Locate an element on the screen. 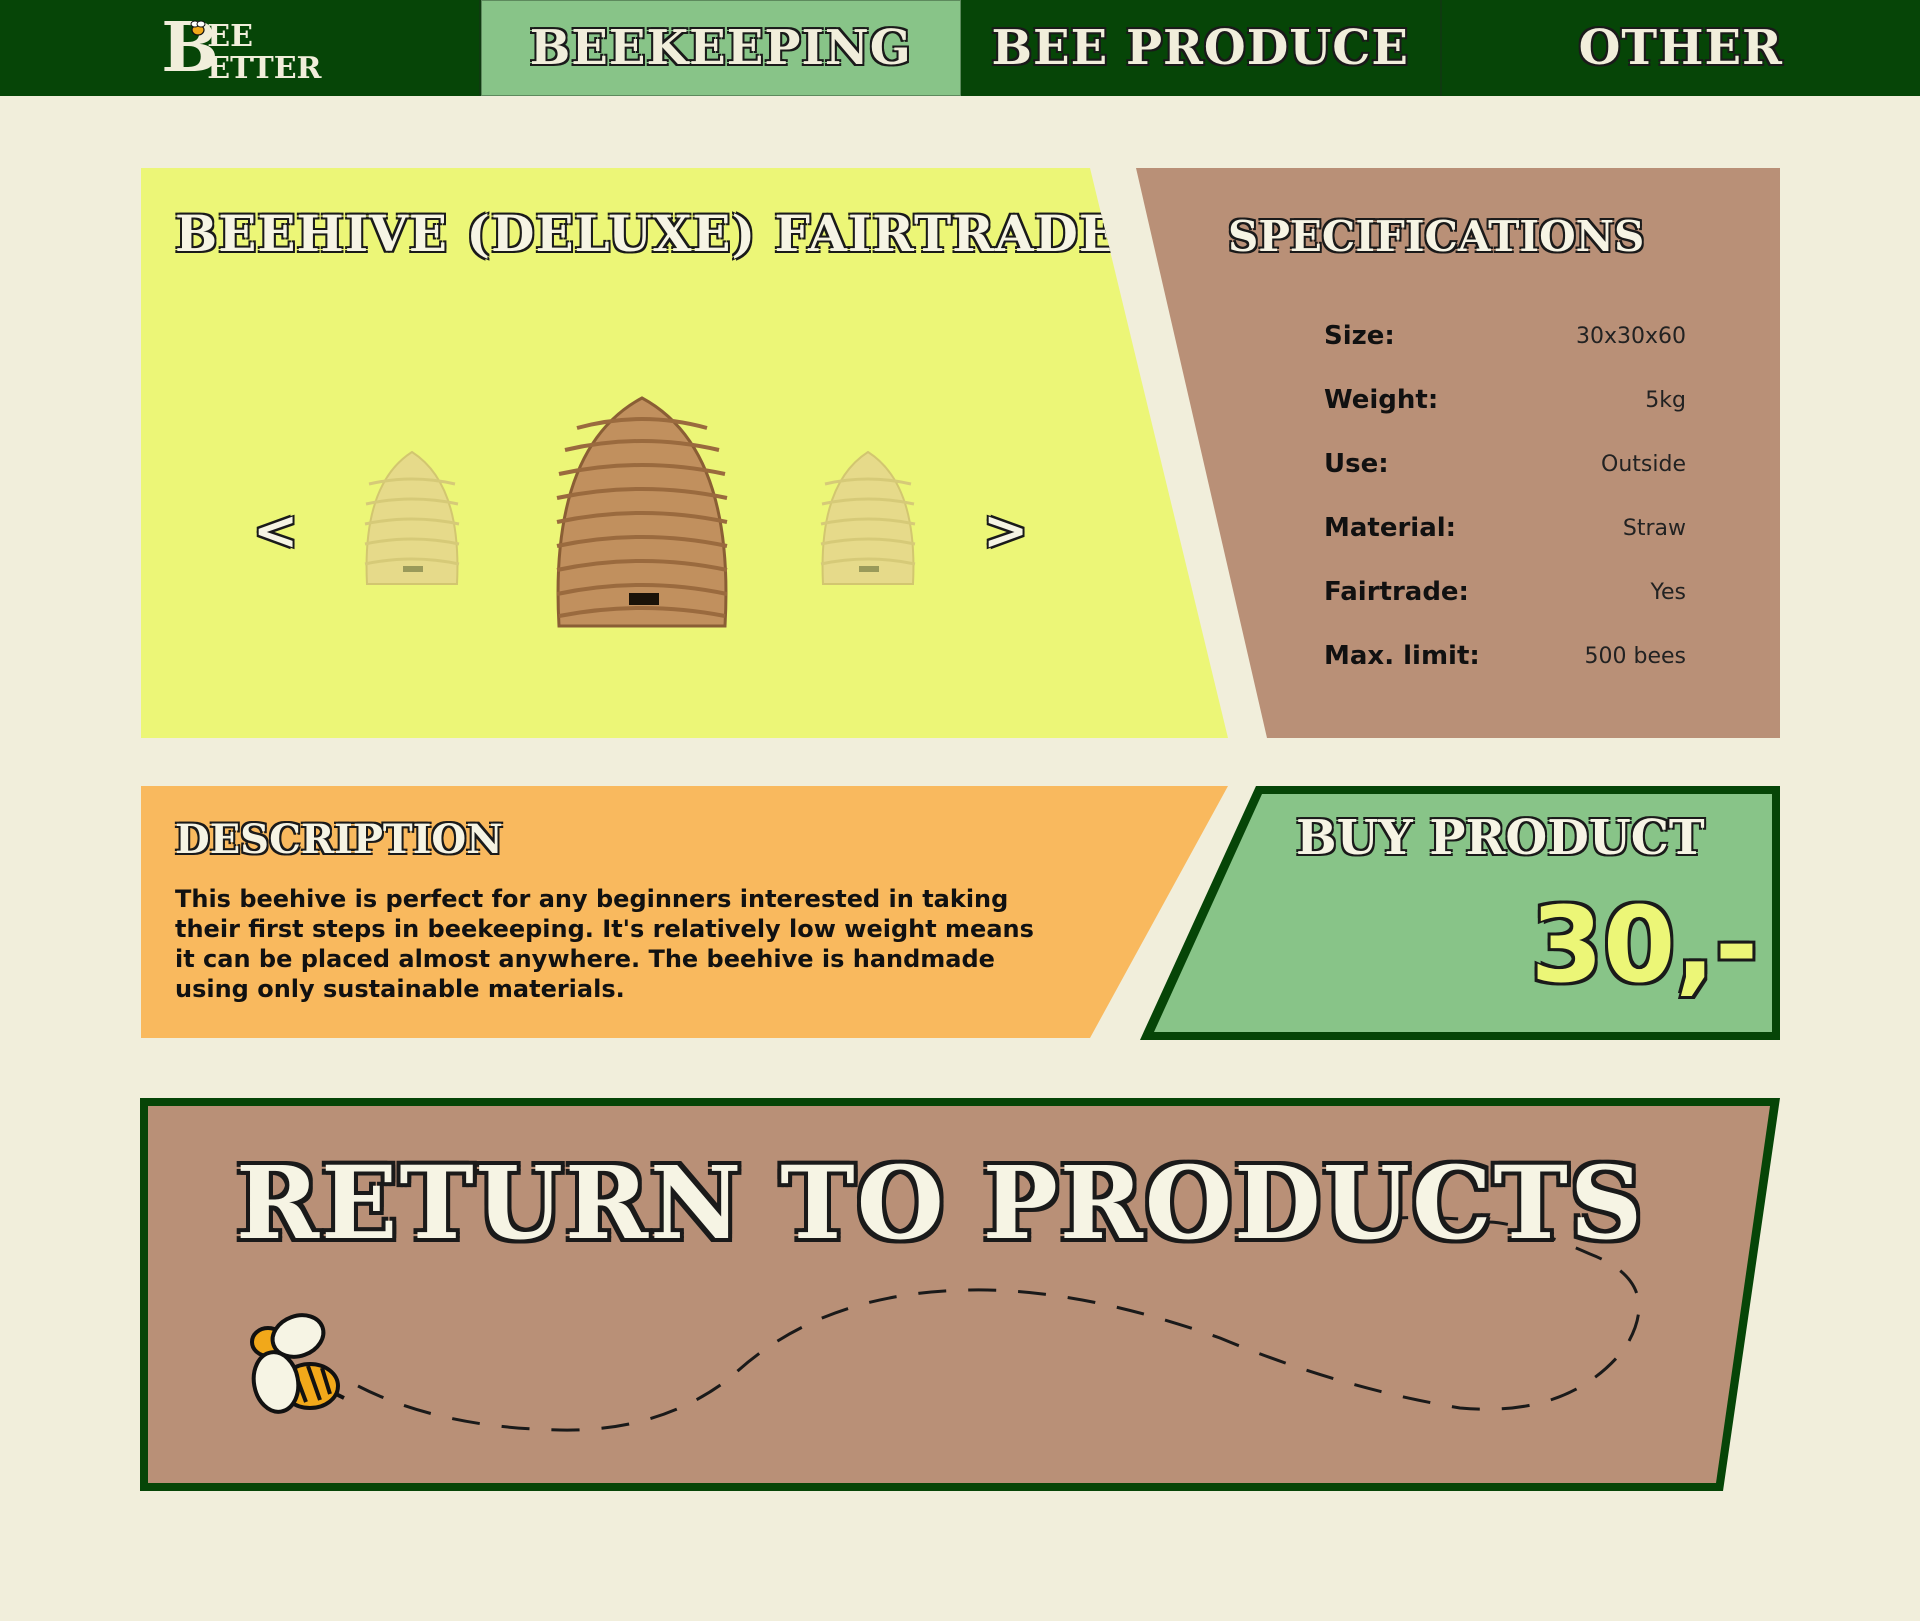 This screenshot has width=1920, height=1621. logo-link: B EE ETTER is located at coordinates (240, 48).